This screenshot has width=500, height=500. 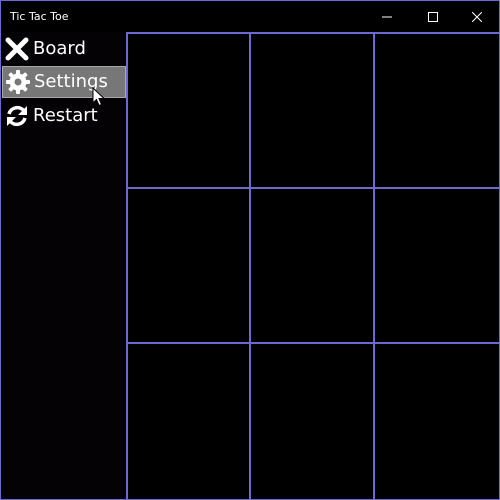 I want to click on refresh-icon, so click(x=17, y=116).